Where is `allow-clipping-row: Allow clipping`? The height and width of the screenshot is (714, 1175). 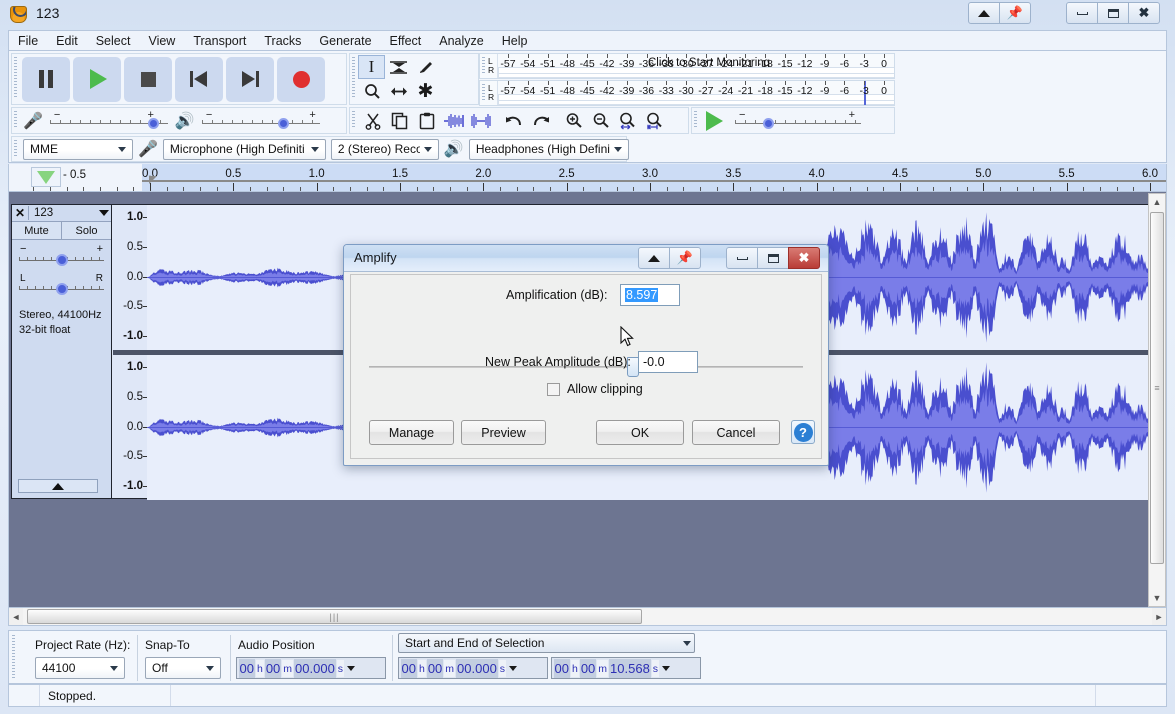 allow-clipping-row: Allow clipping is located at coordinates (595, 389).